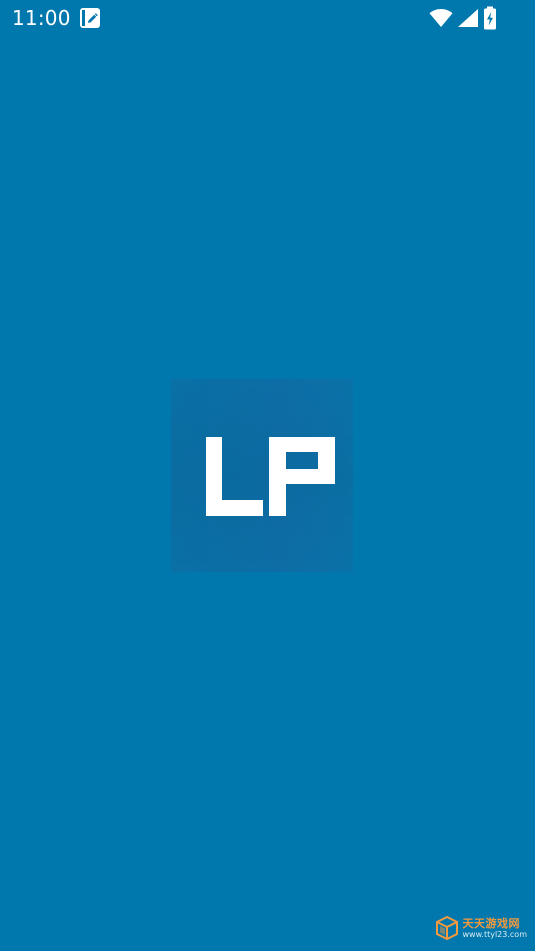 The height and width of the screenshot is (951, 535). Describe the element at coordinates (490, 18) in the screenshot. I see `battery-charging-icon` at that location.